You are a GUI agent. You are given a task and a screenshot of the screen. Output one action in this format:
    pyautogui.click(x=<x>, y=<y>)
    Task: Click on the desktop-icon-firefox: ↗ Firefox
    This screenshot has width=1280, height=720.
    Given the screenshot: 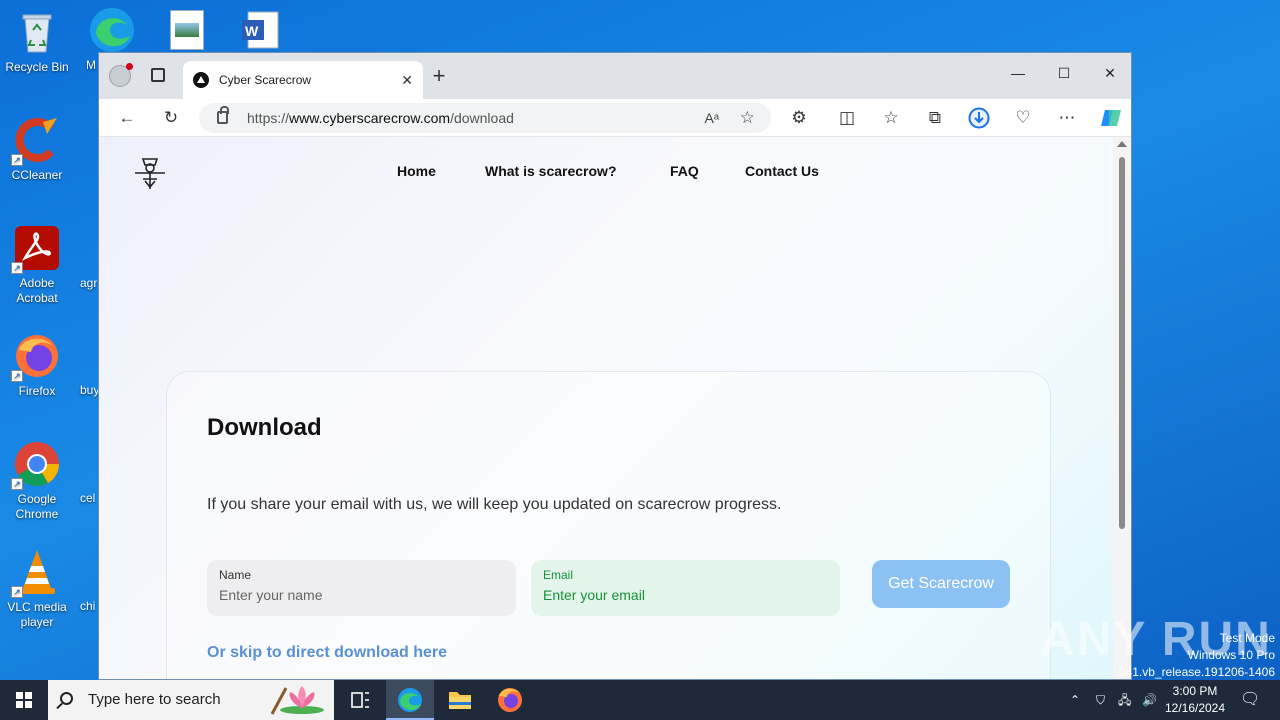 What is the action you would take?
    pyautogui.click(x=37, y=365)
    